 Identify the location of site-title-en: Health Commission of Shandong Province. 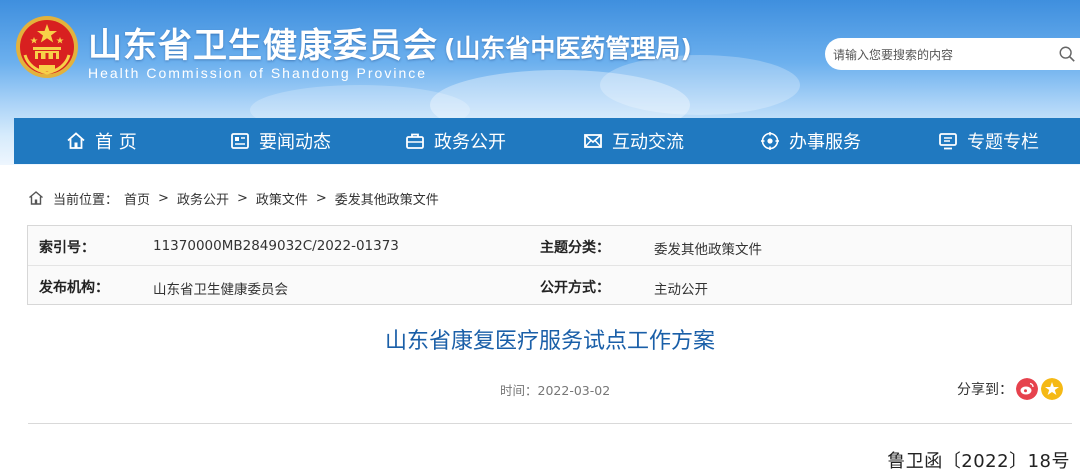
(258, 73).